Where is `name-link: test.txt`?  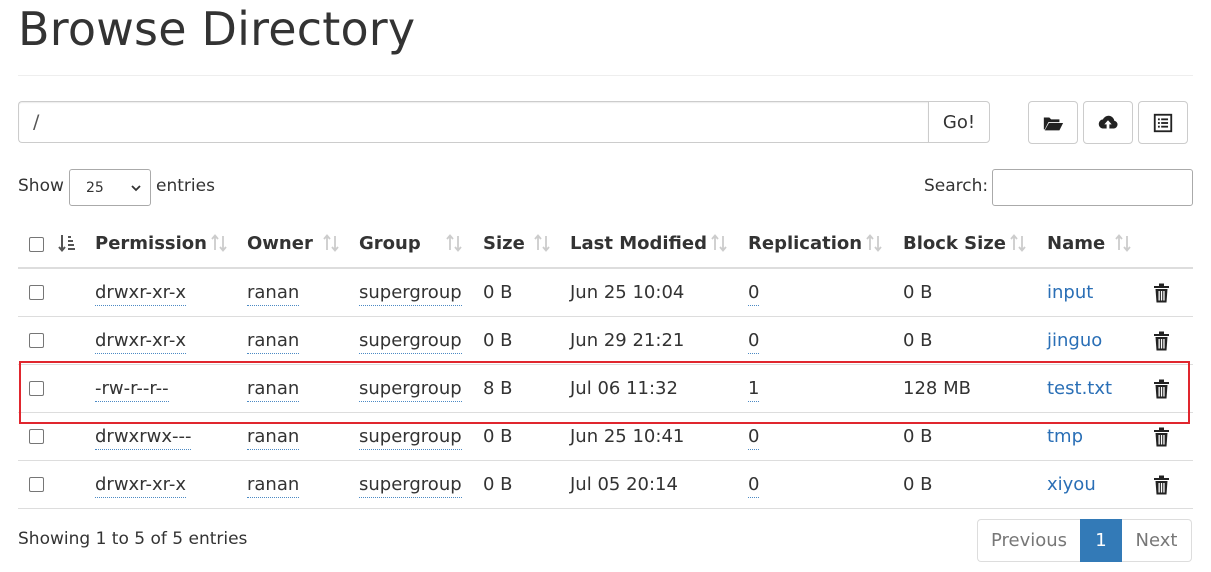 name-link: test.txt is located at coordinates (1079, 388).